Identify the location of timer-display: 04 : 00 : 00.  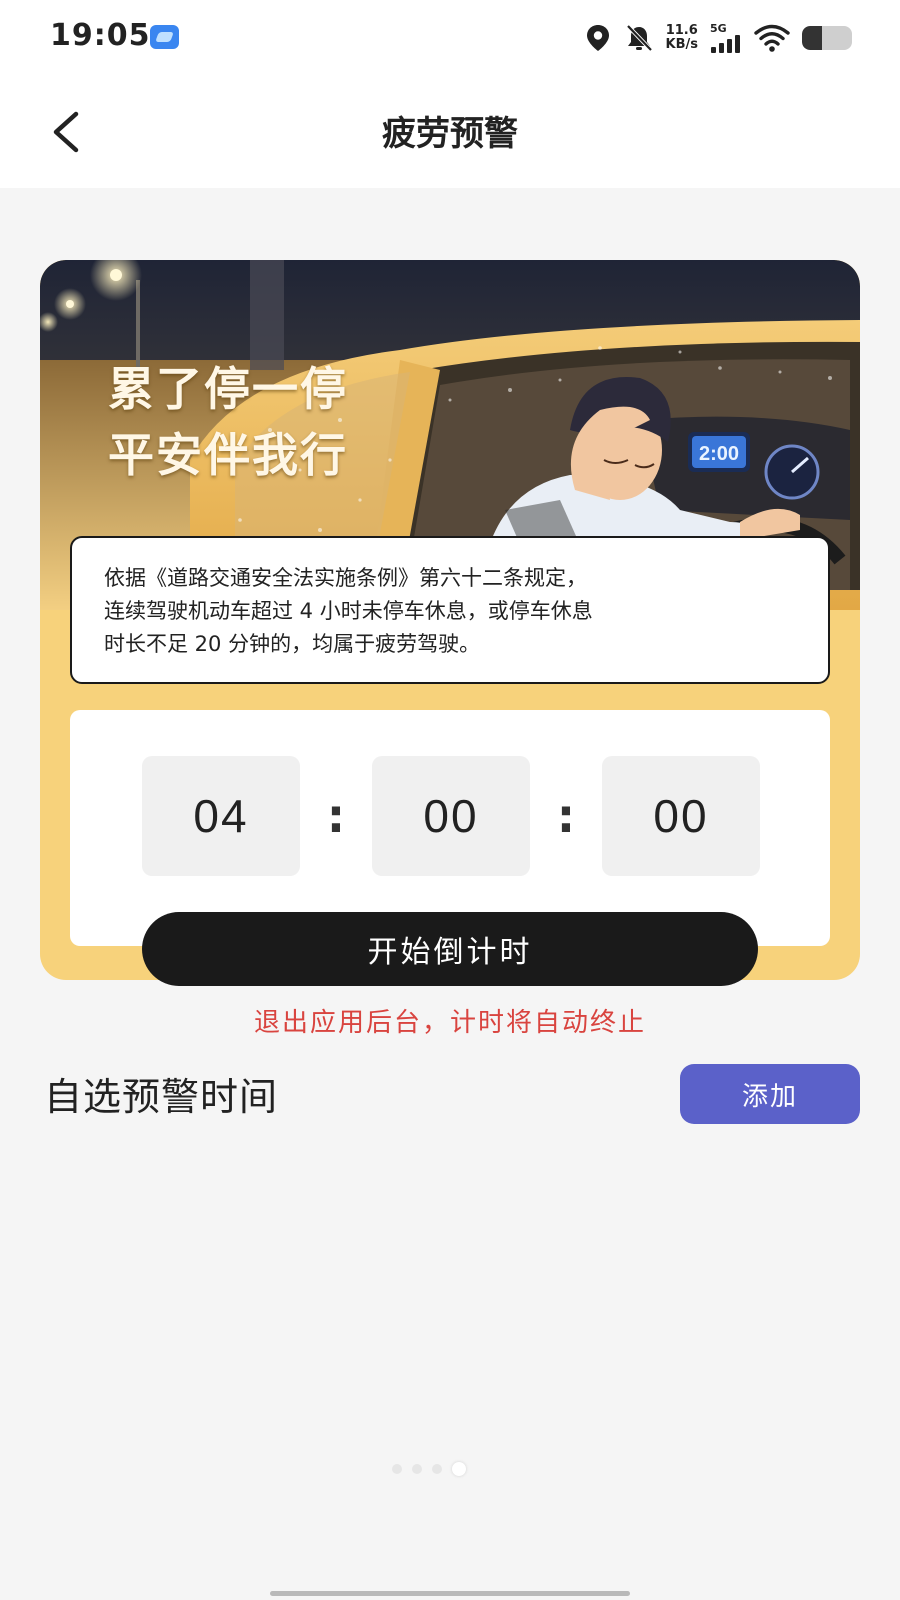
(451, 816).